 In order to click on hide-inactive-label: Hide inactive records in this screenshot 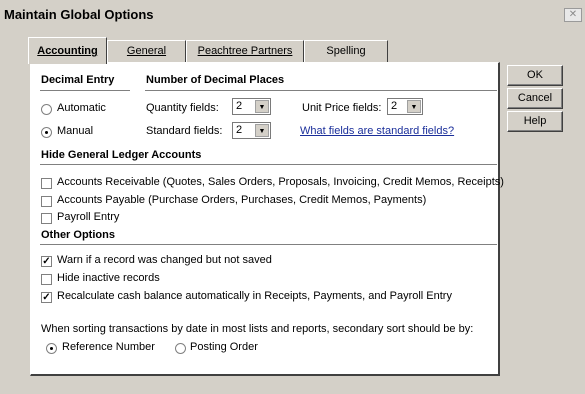, I will do `click(108, 278)`.